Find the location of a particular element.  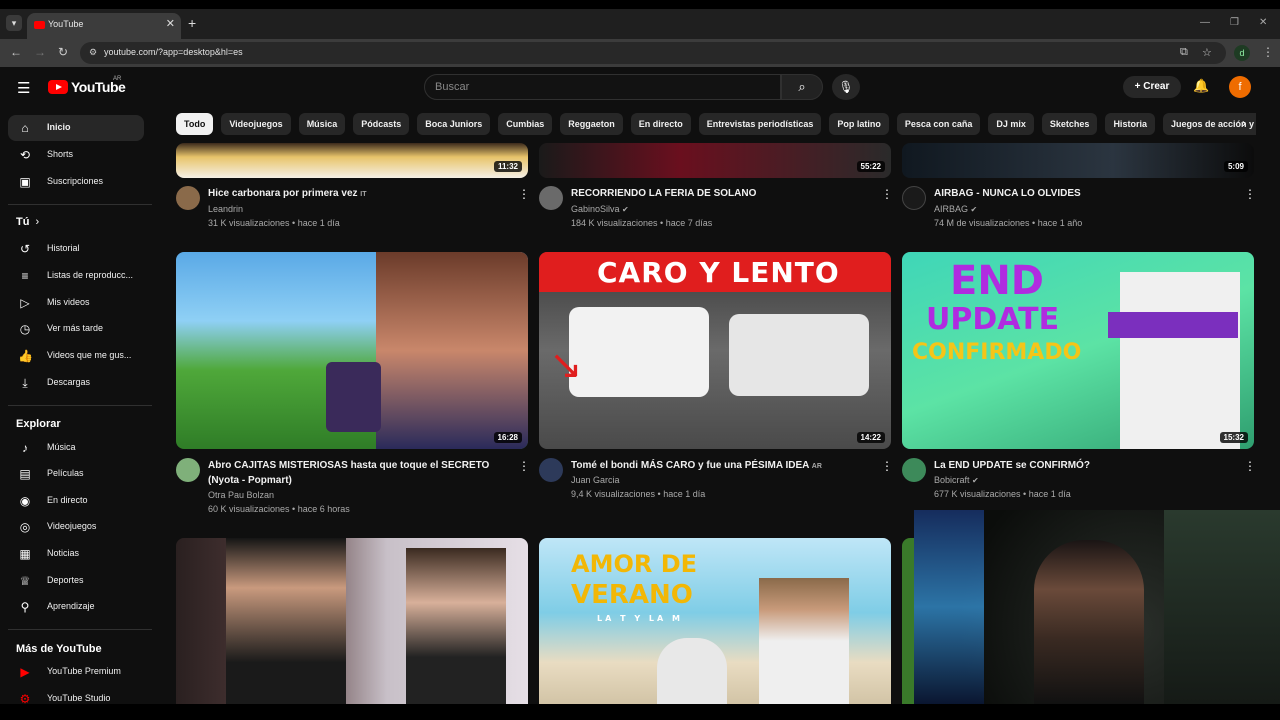

microphone-icon: 🎙 is located at coordinates (846, 87).